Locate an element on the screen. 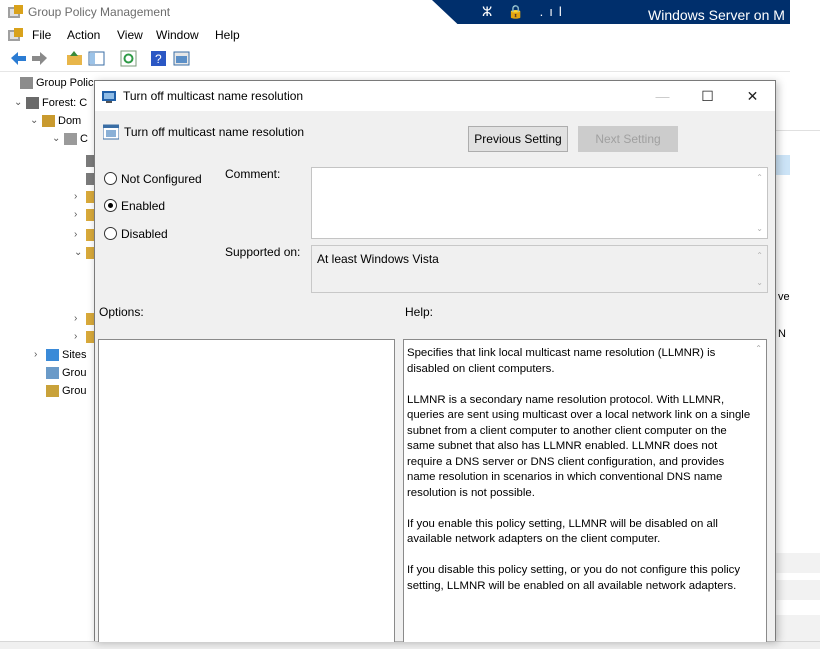  back-arrow-icon is located at coordinates (18, 58).